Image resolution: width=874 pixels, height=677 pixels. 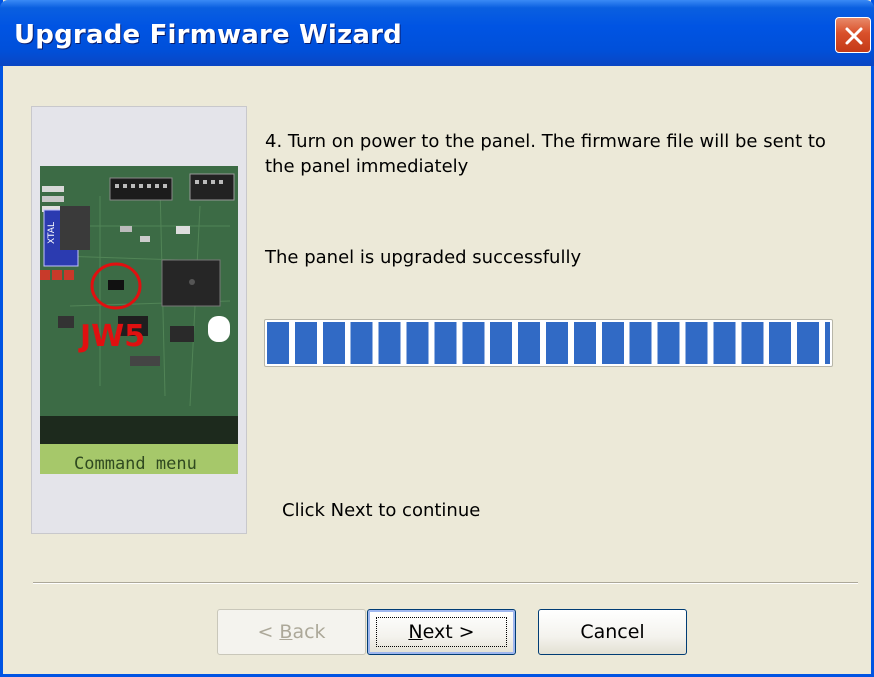 What do you see at coordinates (381, 510) in the screenshot?
I see `continue-instruction: Click Next to continue` at bounding box center [381, 510].